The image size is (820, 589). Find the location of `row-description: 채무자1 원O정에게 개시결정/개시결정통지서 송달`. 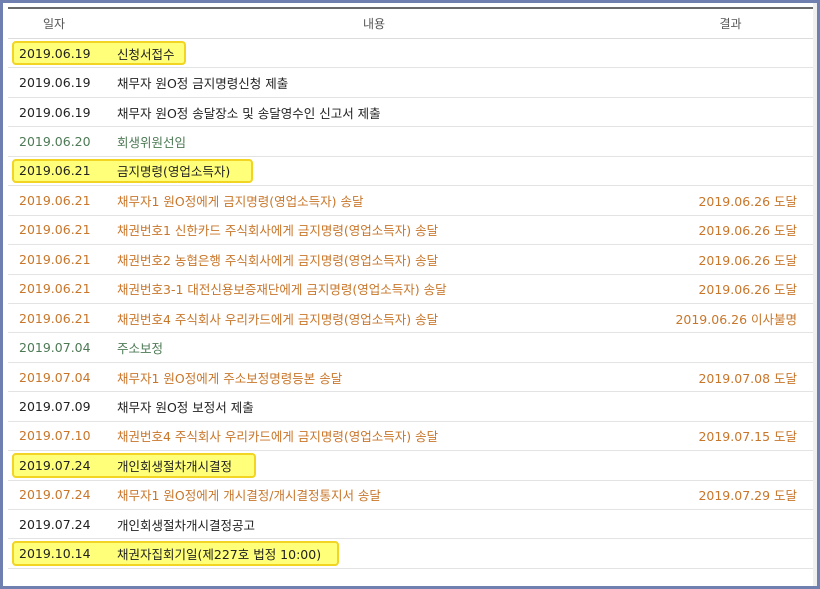

row-description: 채무자1 원O정에게 개시결정/개시결정통지서 송달 is located at coordinates (249, 496).